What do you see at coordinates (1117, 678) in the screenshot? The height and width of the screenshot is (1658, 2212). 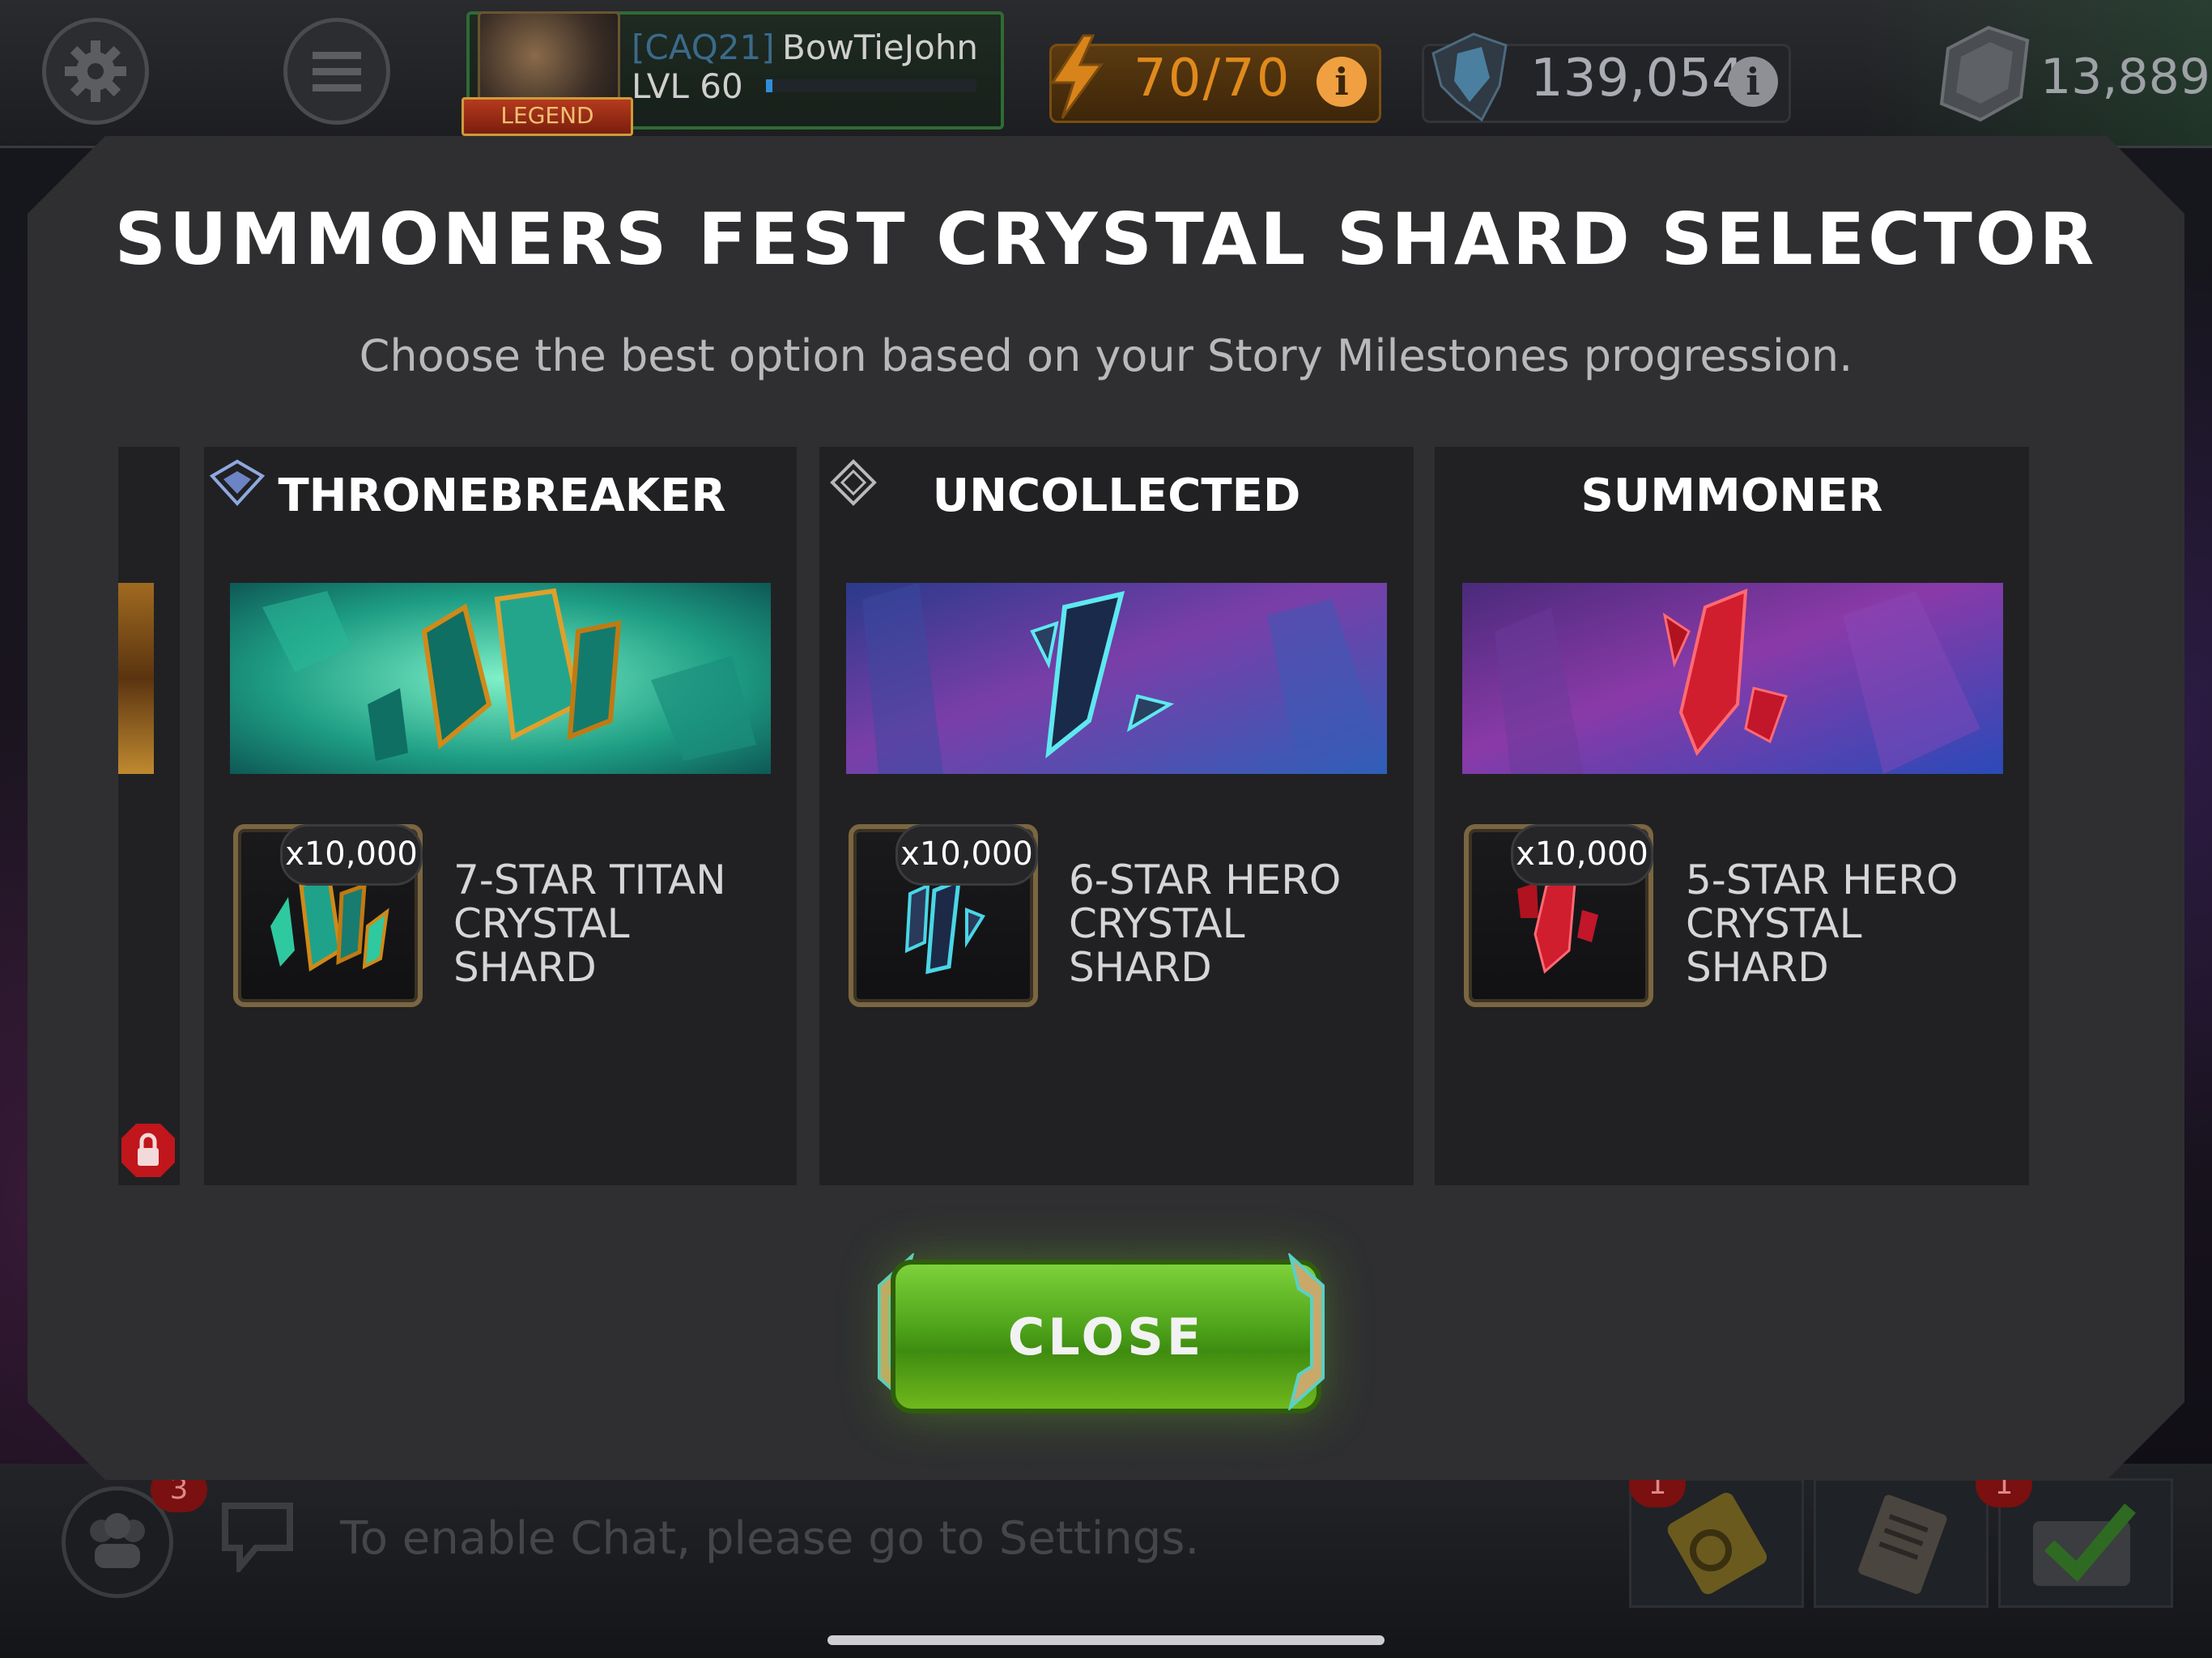 I see `uncollected-banner-image` at bounding box center [1117, 678].